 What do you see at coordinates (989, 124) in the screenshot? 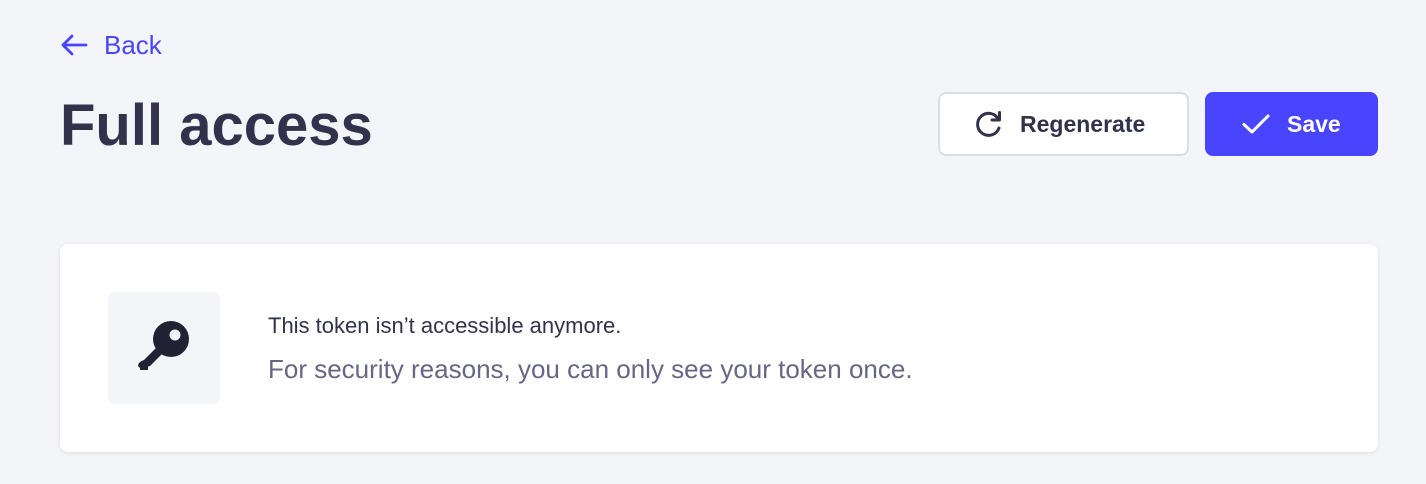
I see `refresh-icon` at bounding box center [989, 124].